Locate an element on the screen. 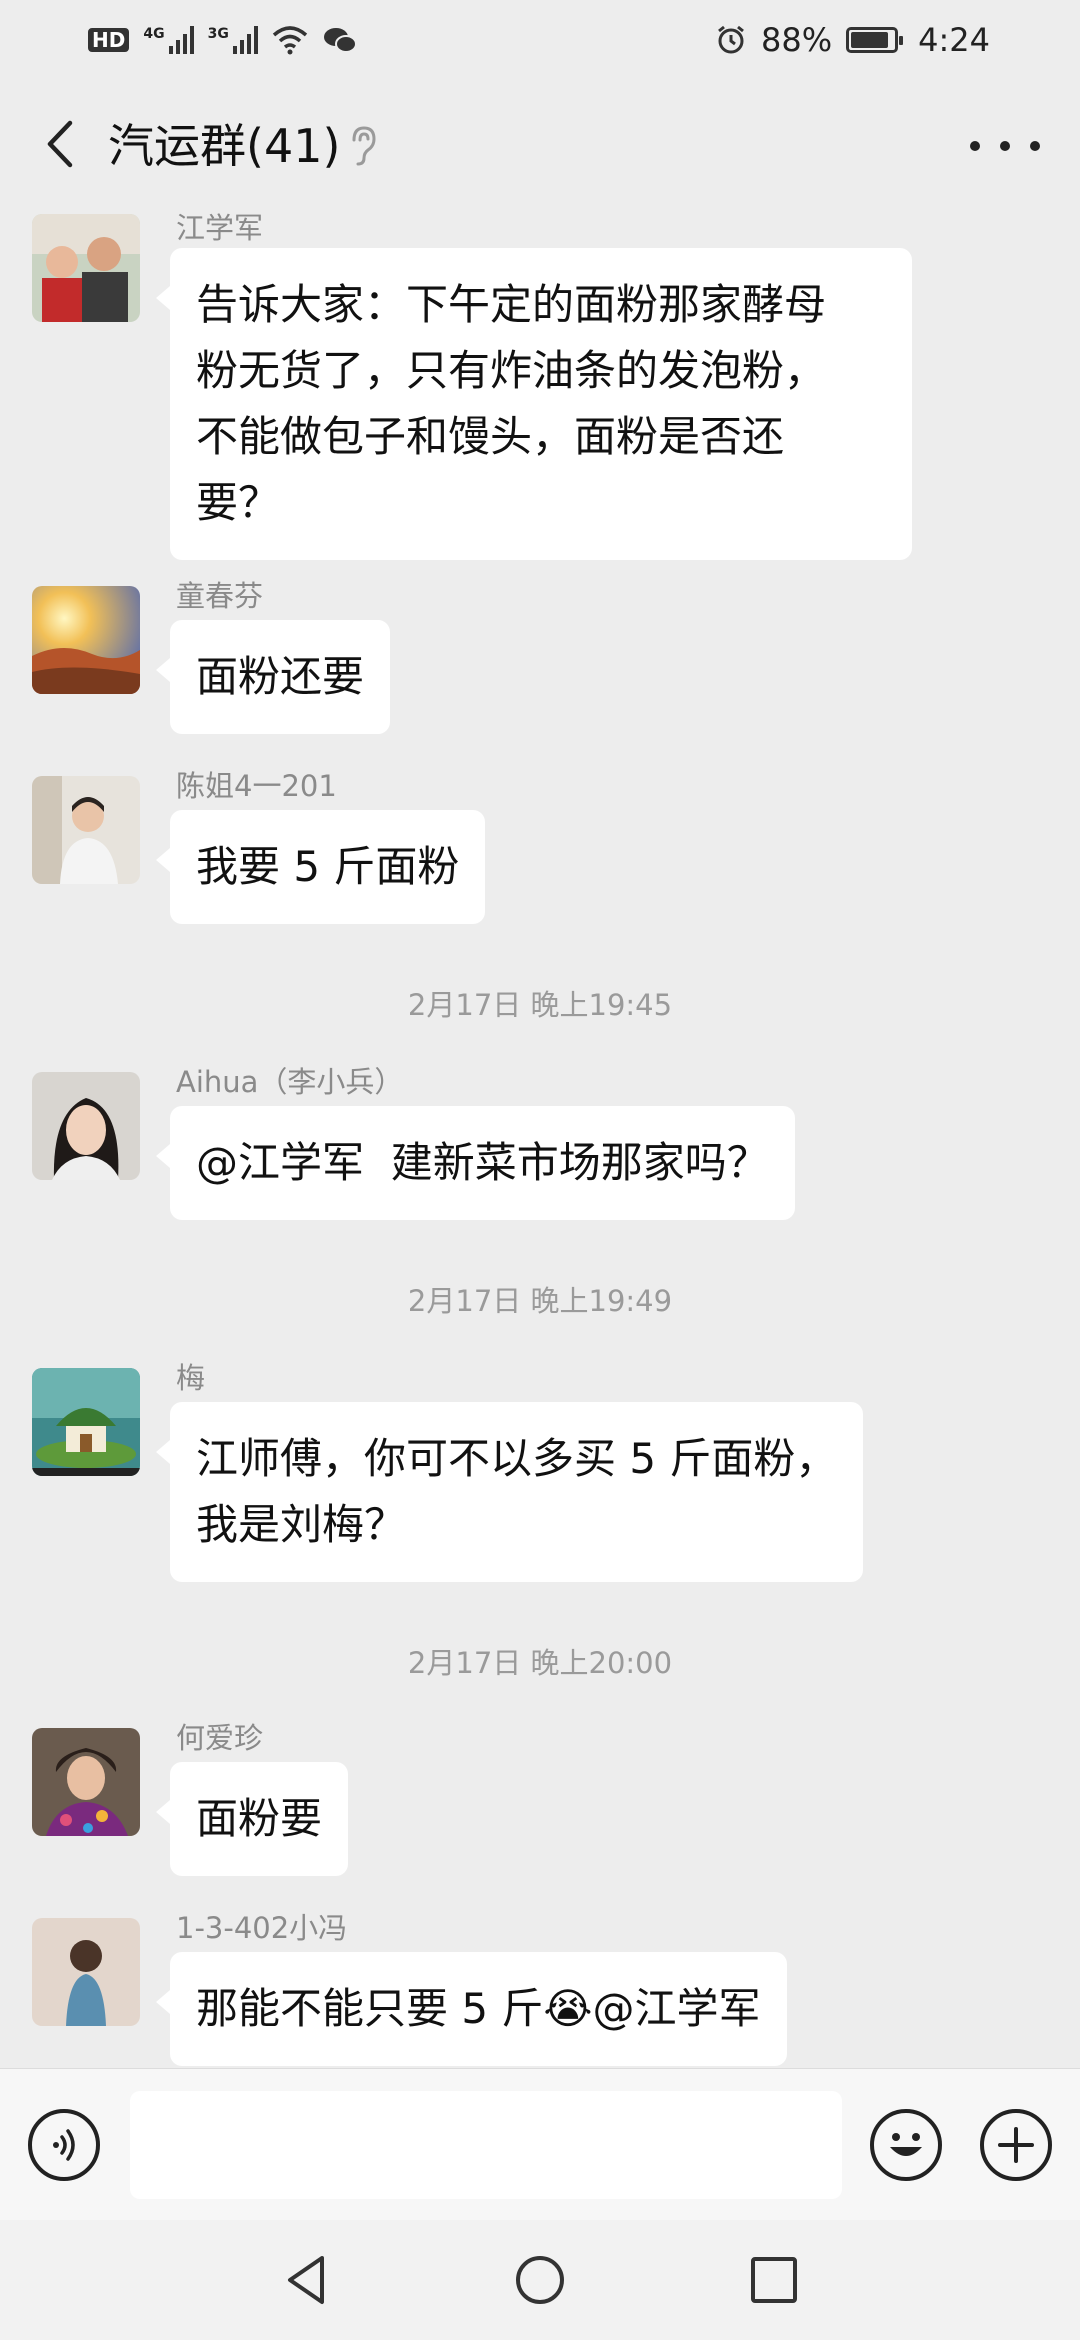 The image size is (1080, 2340). voice-button is located at coordinates (64, 2145).